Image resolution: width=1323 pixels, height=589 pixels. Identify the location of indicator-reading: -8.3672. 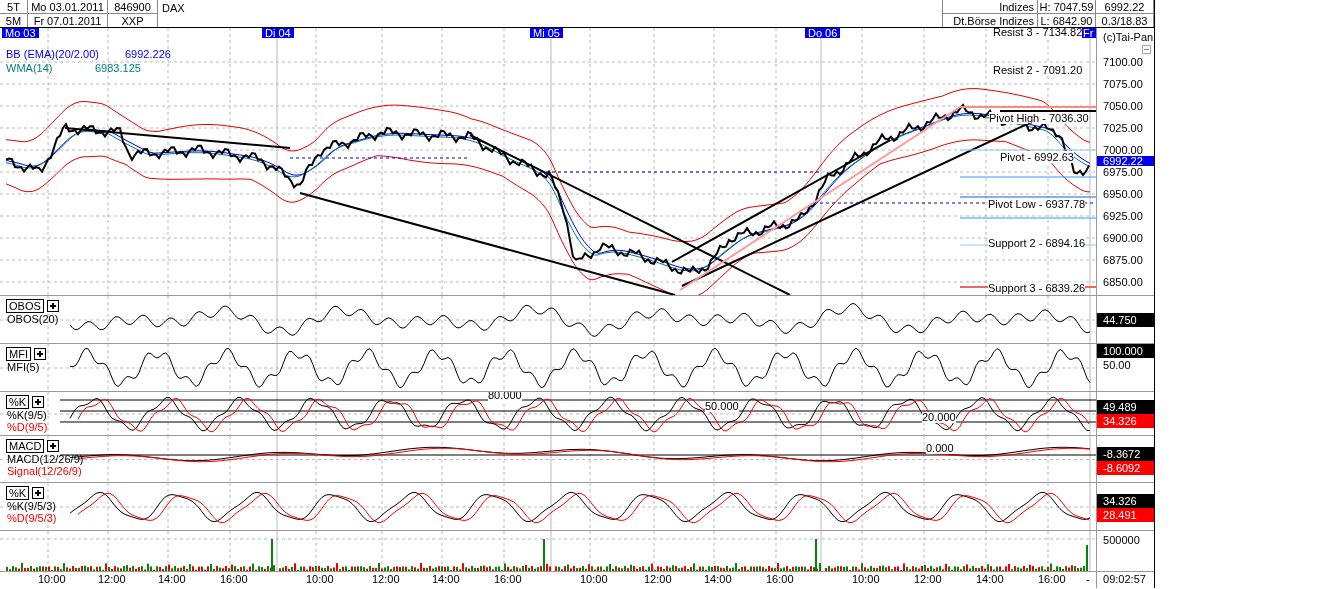
(1125, 454).